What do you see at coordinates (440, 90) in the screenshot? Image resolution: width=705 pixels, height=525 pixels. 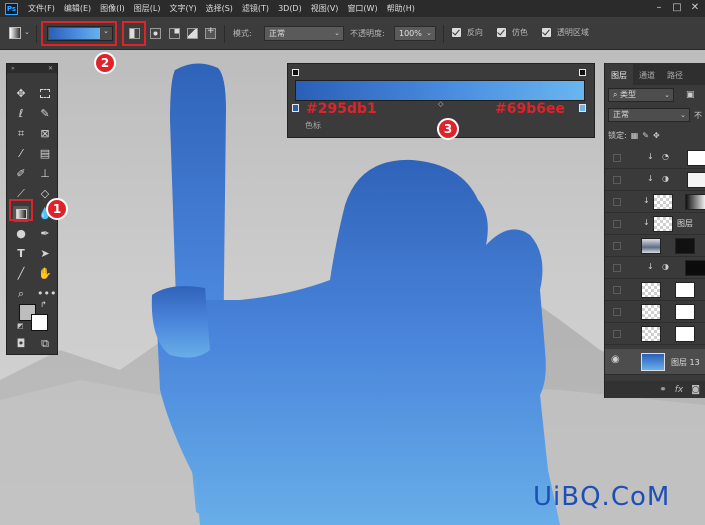 I see `gradient-bar` at bounding box center [440, 90].